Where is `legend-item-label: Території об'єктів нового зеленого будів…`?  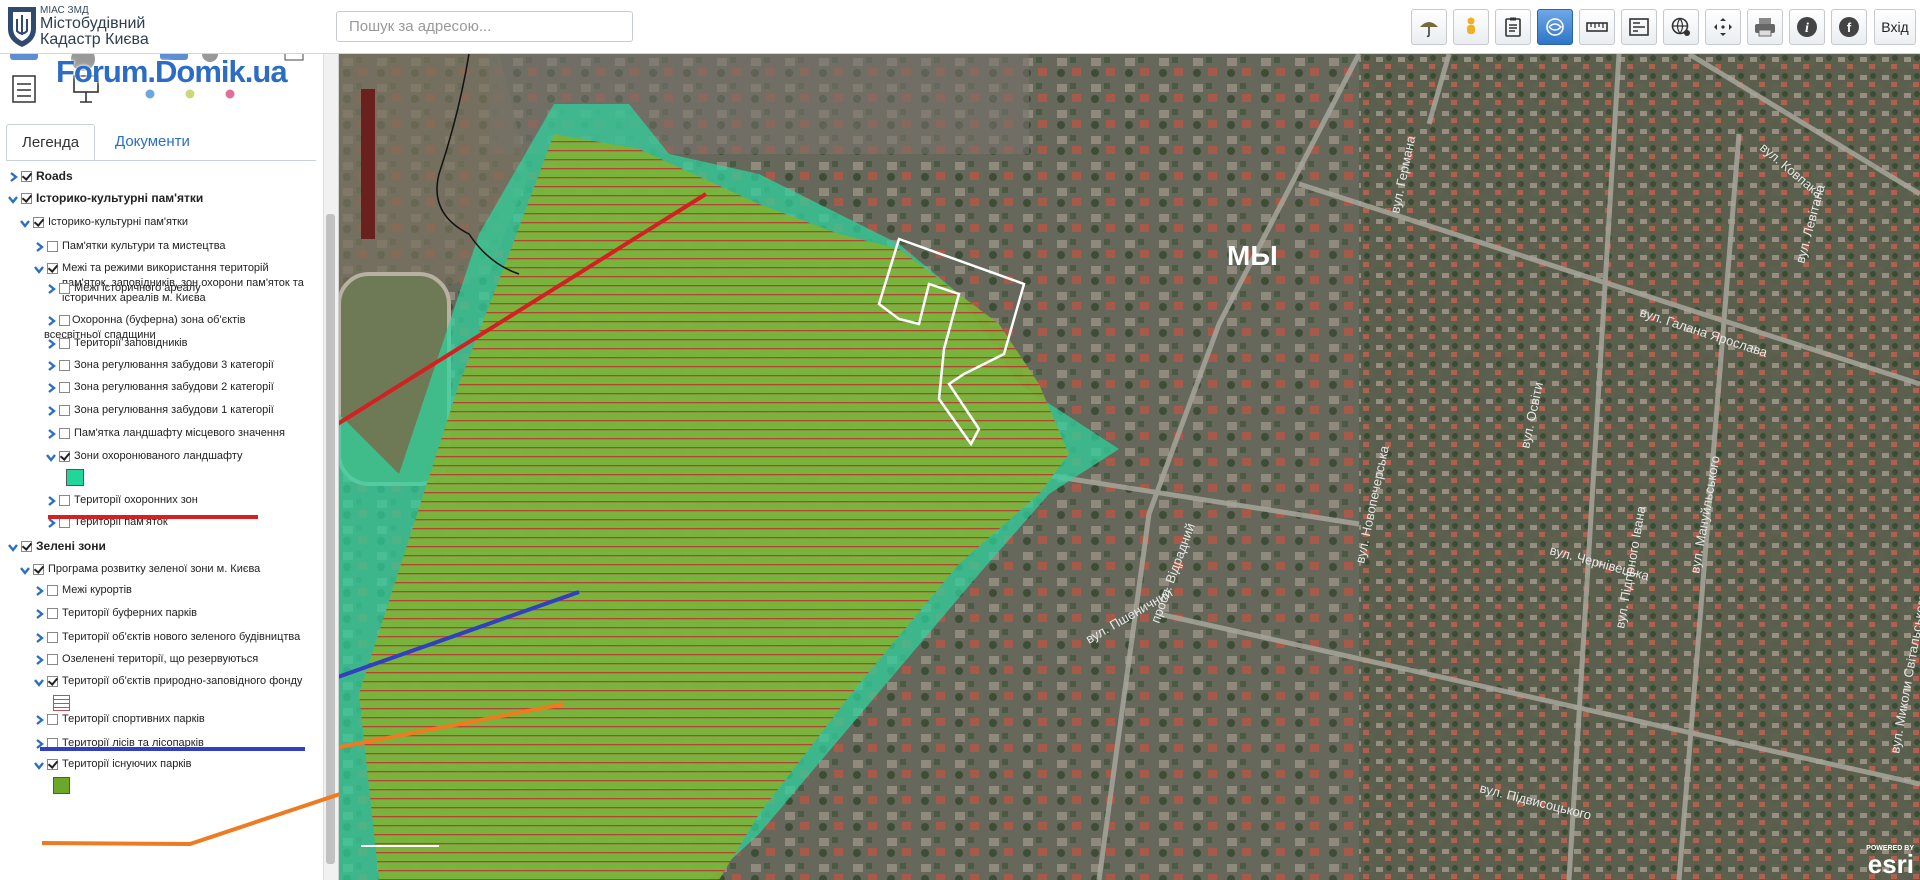
legend-item-label: Території об'єктів нового зеленого будів… is located at coordinates (181, 637).